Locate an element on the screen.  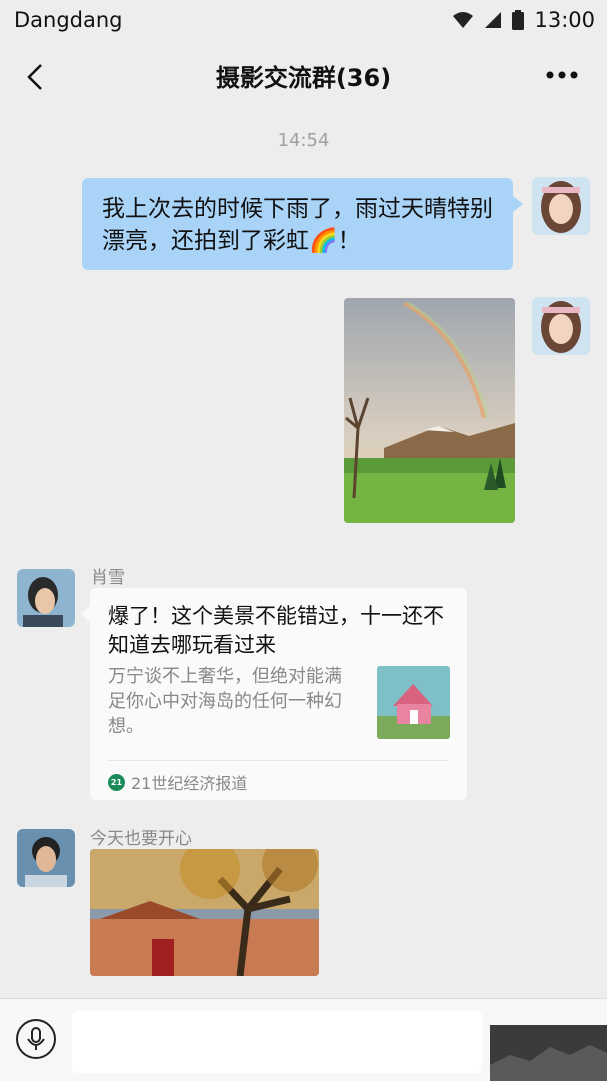
overlay-thumbnail is located at coordinates (548, 1053).